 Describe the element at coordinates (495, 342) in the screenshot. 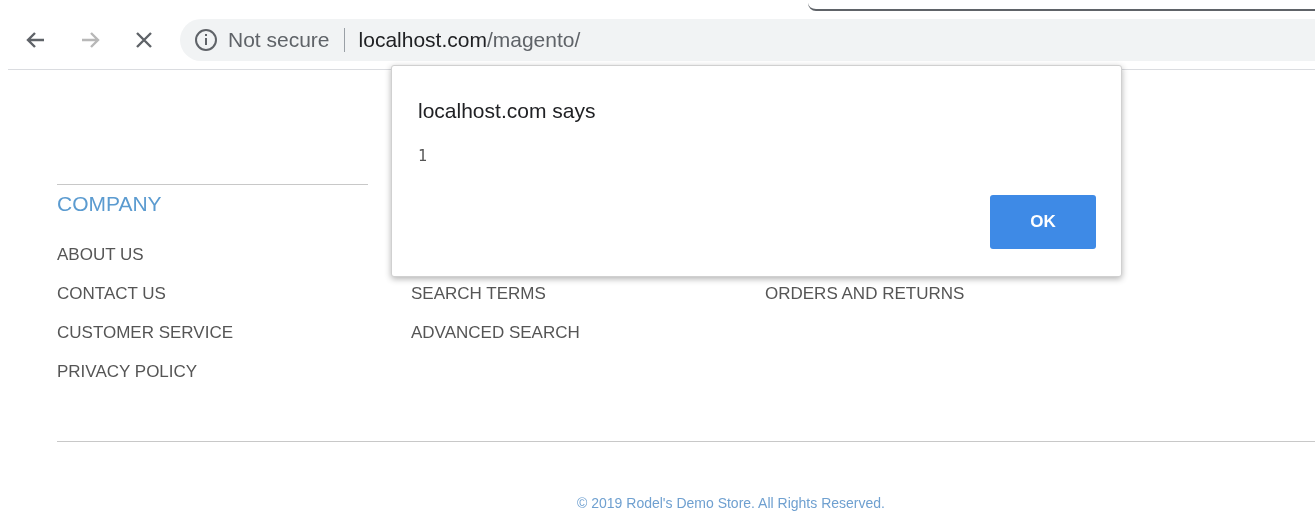

I see `footer-link: ADVANCED SEARCH` at that location.